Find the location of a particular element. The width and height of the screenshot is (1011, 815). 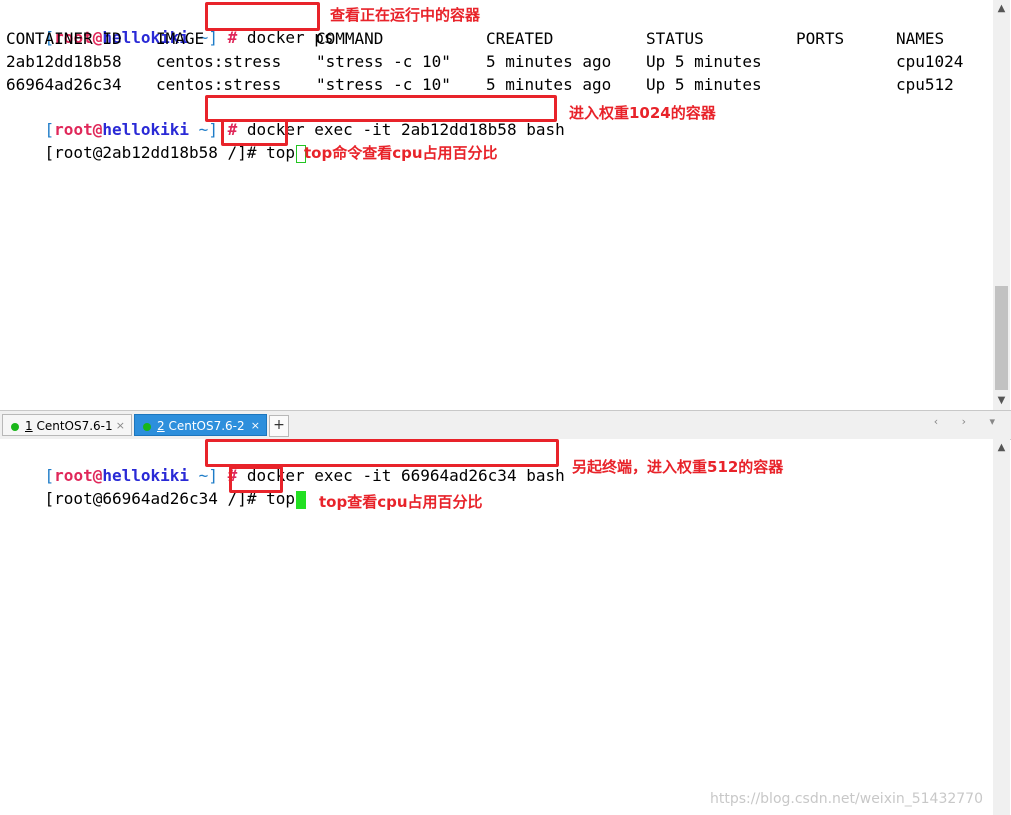

annotation-note: 另起终端，进入权重512的容器 is located at coordinates (678, 467).